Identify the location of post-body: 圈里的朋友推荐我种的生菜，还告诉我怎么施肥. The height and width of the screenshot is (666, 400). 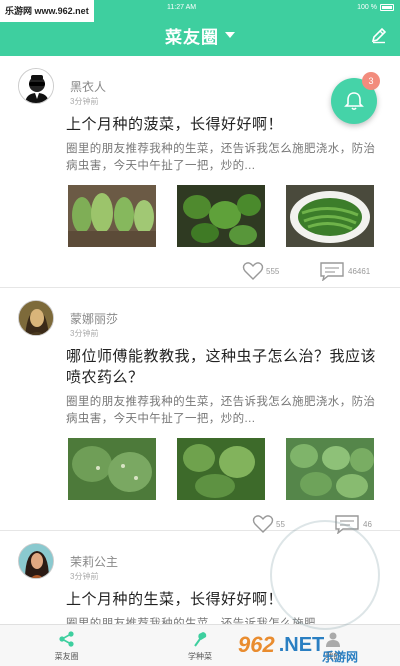
(226, 620).